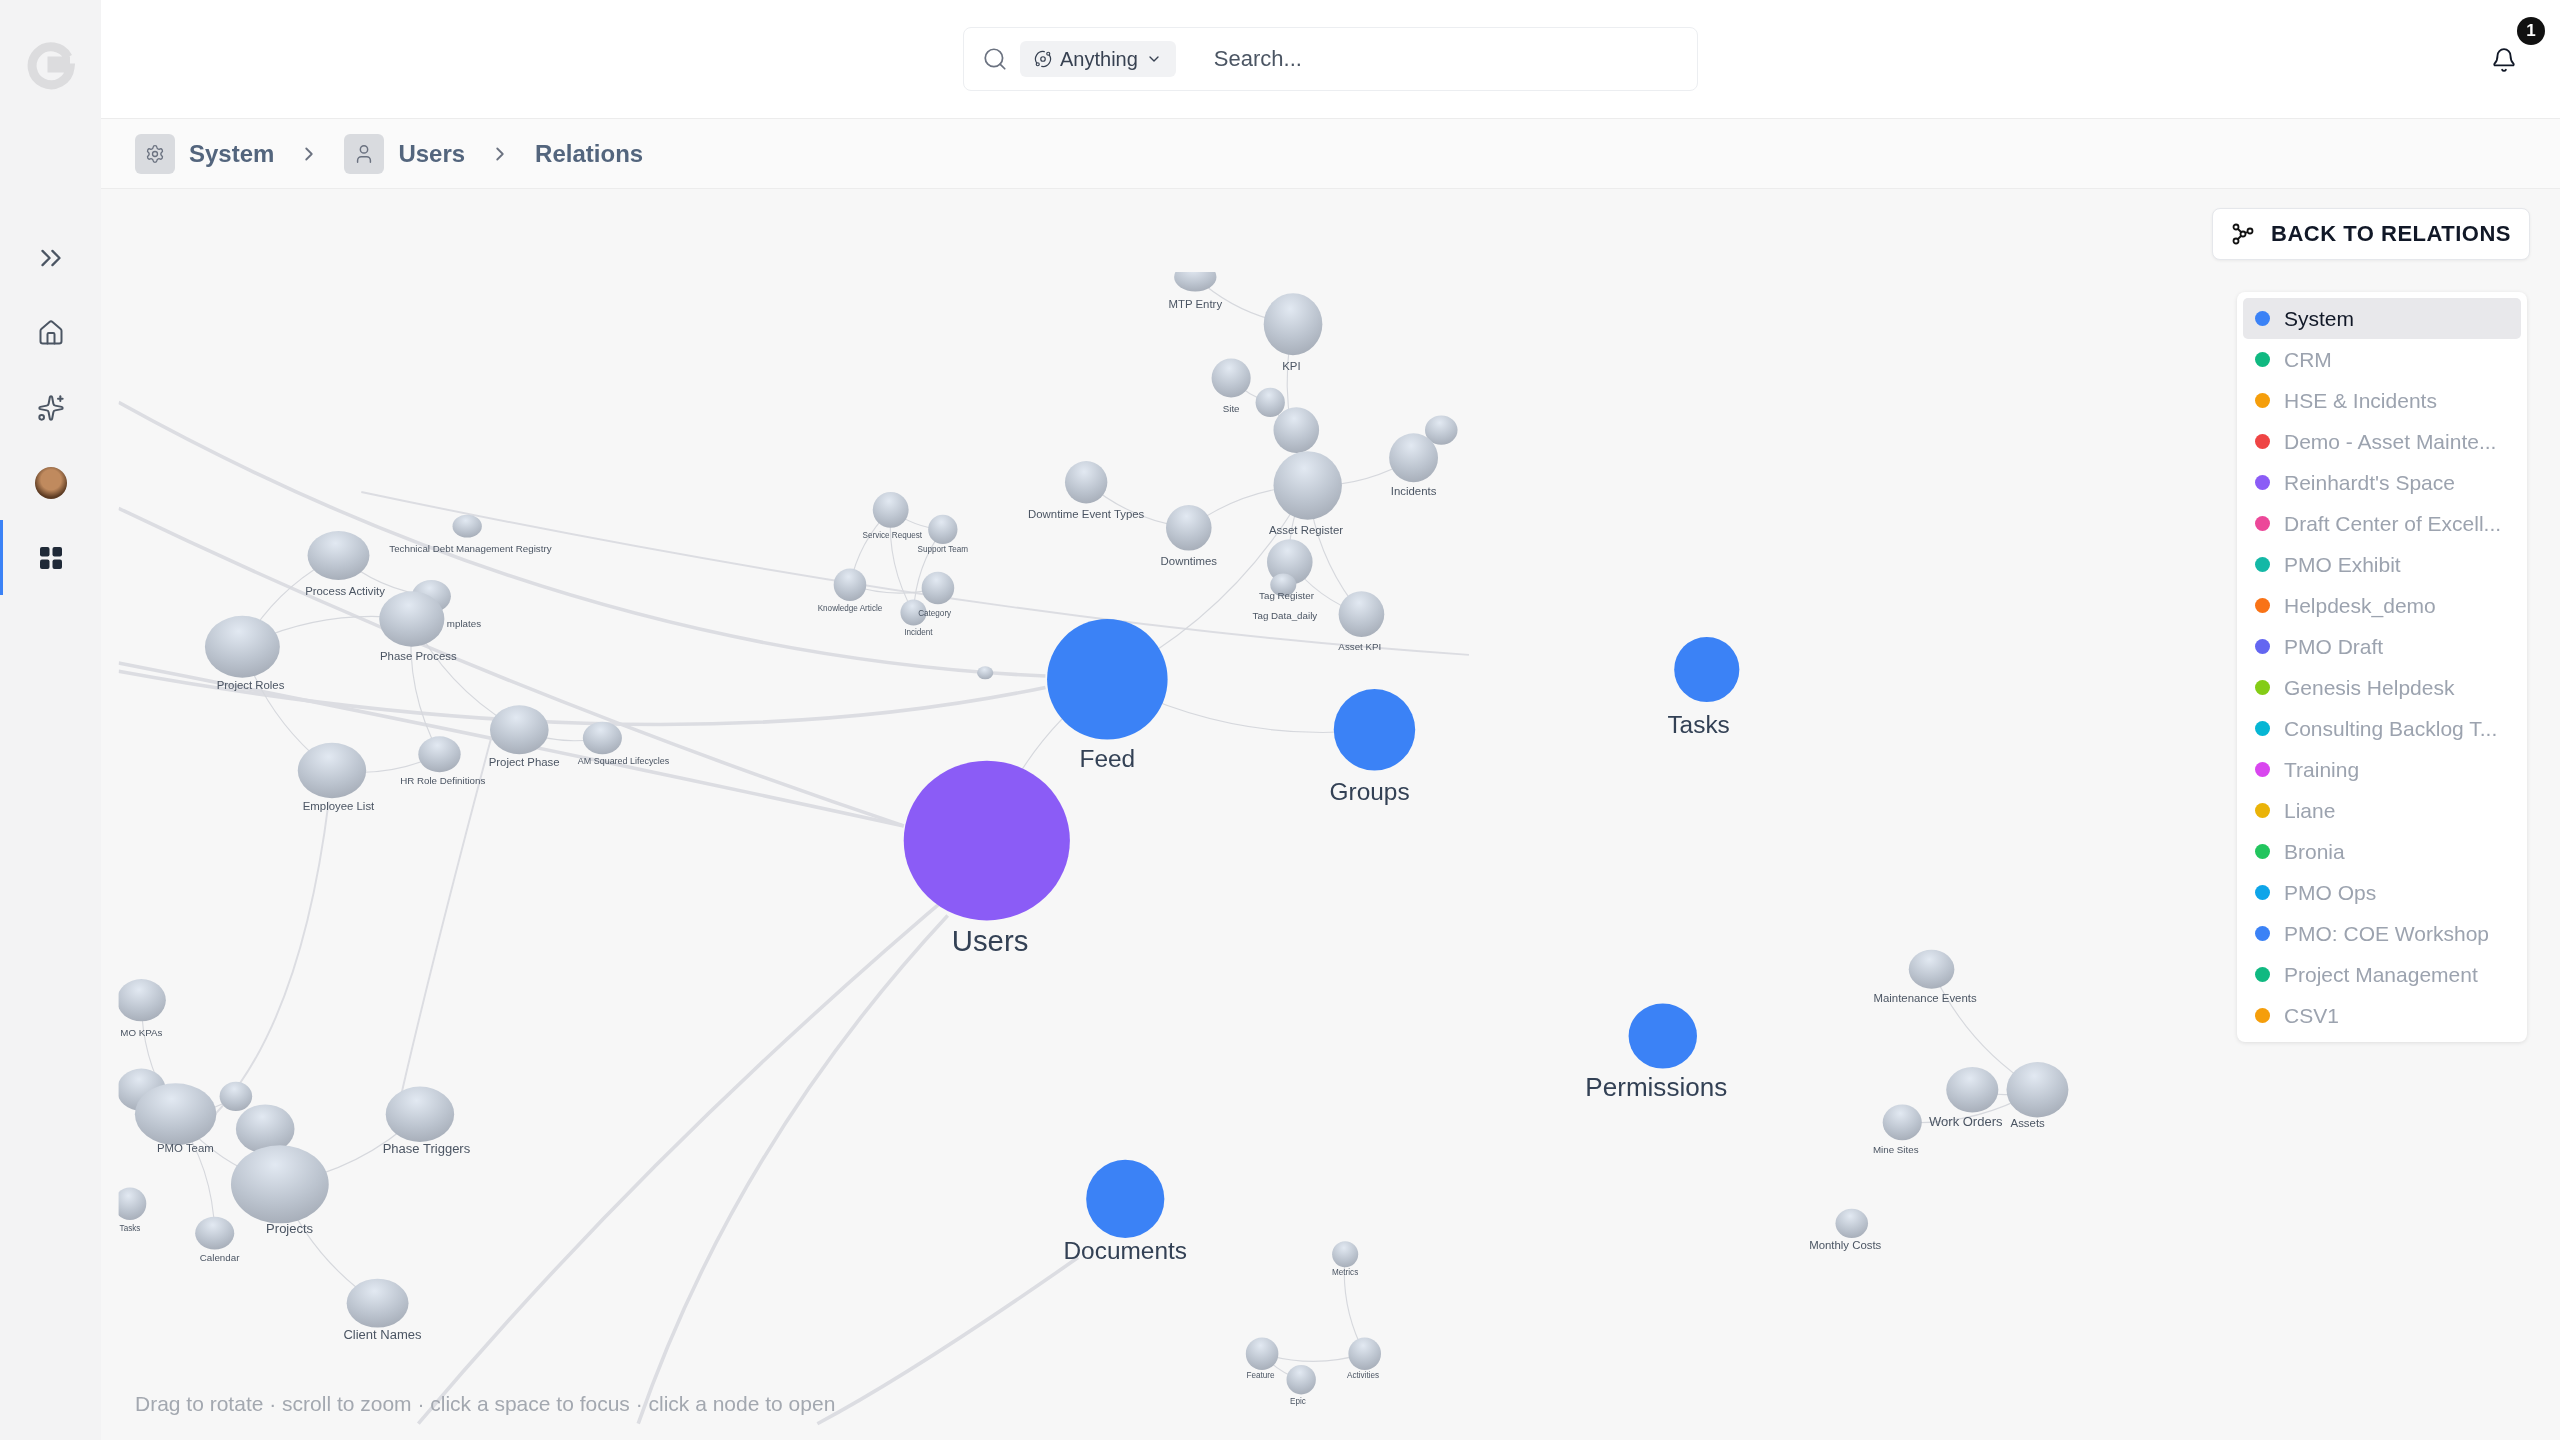  I want to click on legend-item: System, so click(2382, 318).